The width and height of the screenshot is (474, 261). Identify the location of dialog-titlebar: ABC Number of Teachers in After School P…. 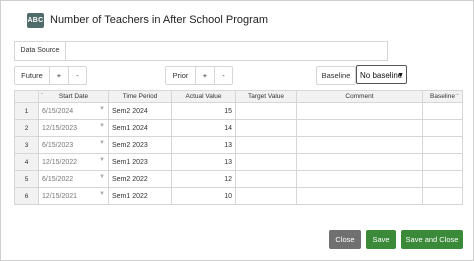
(147, 20).